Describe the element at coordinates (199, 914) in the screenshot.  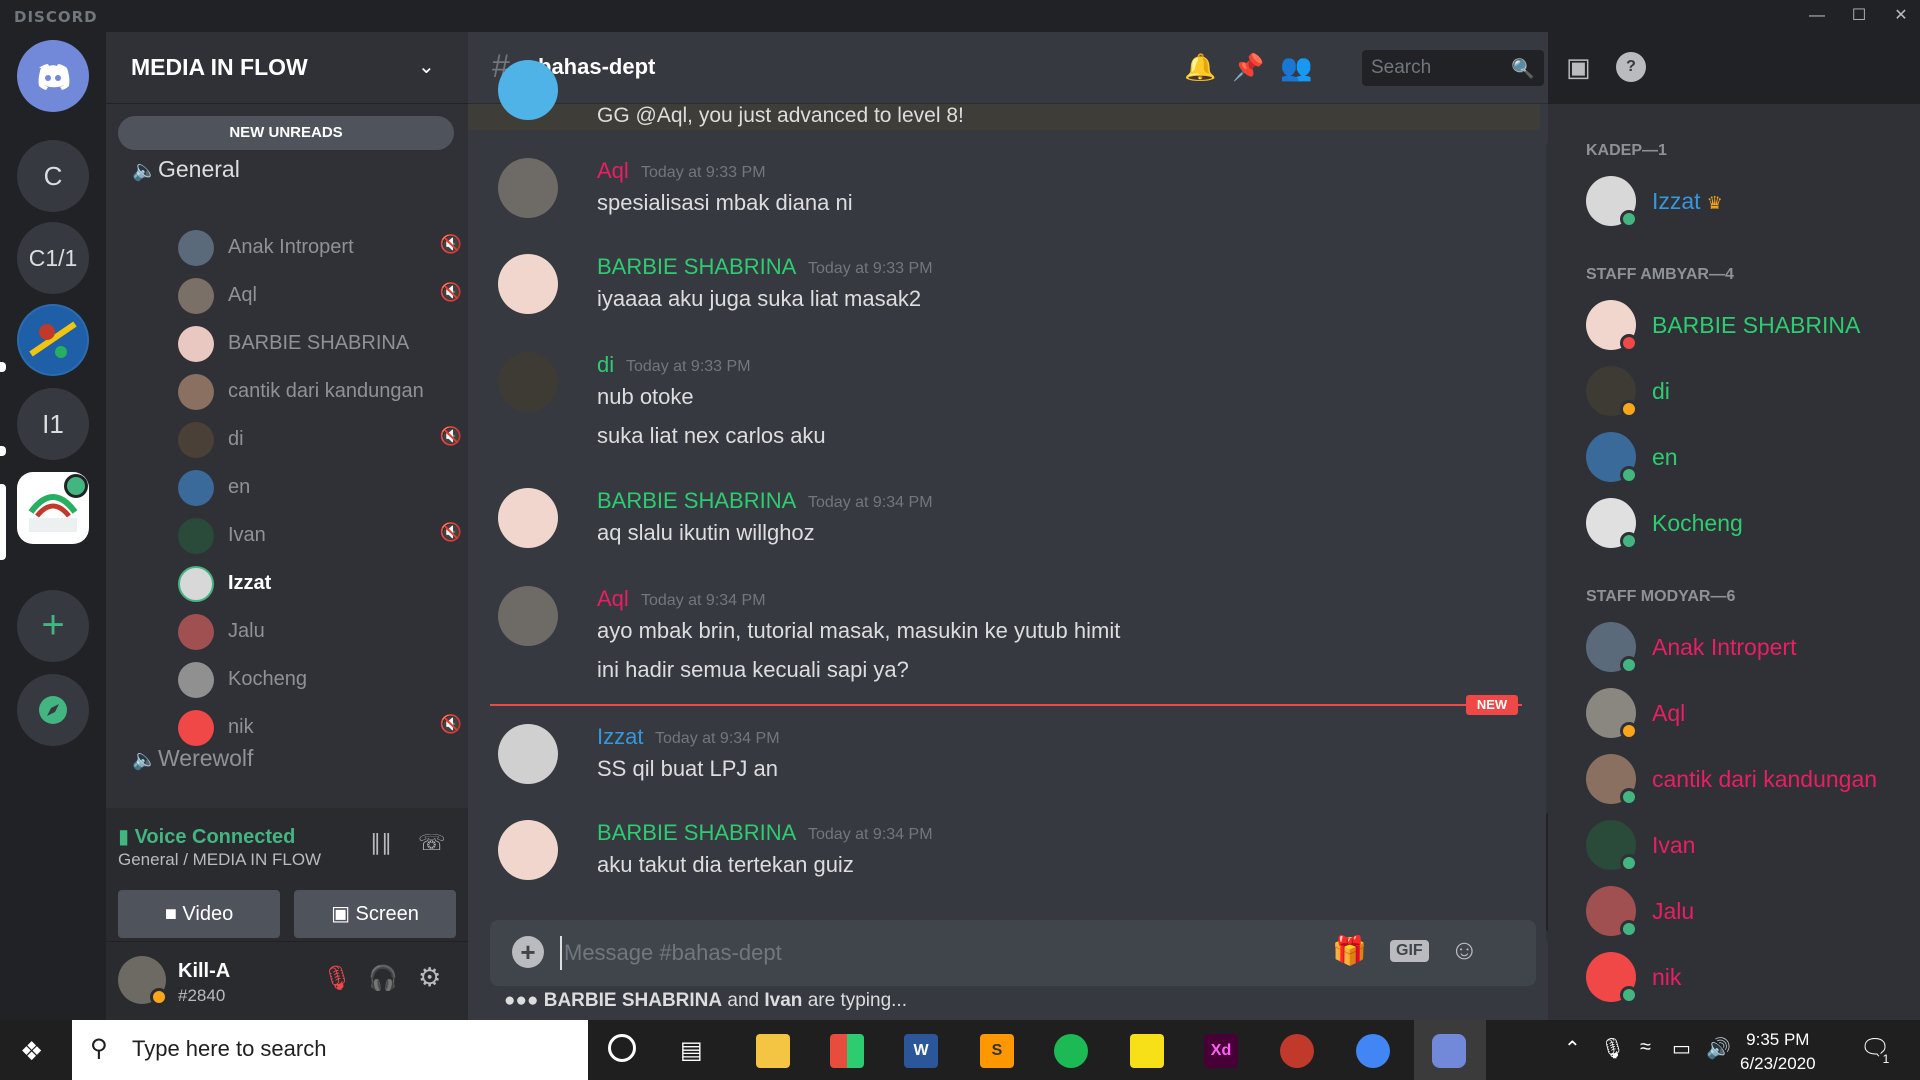
I see `video-button: ■ Video` at that location.